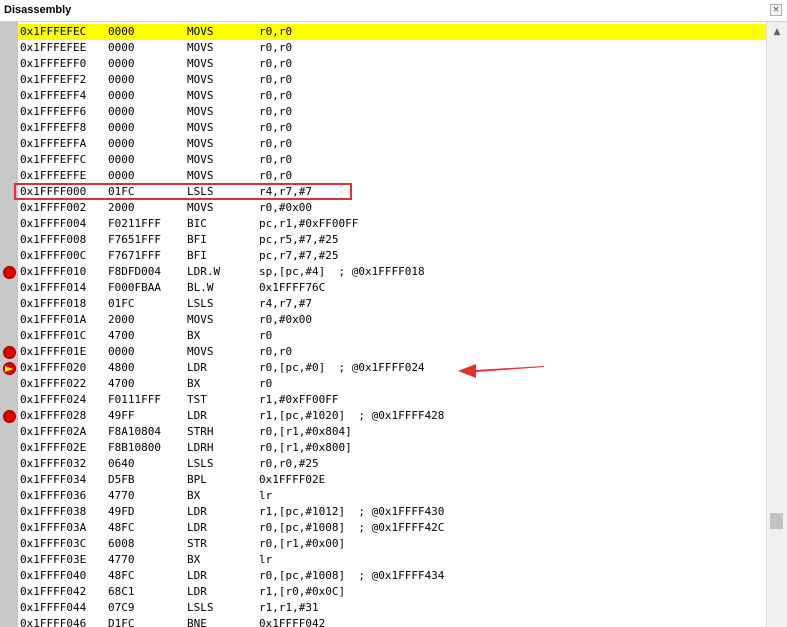  What do you see at coordinates (392, 336) in the screenshot?
I see `disassembly-row: 0x1FFFF01C 4700 BX r0` at bounding box center [392, 336].